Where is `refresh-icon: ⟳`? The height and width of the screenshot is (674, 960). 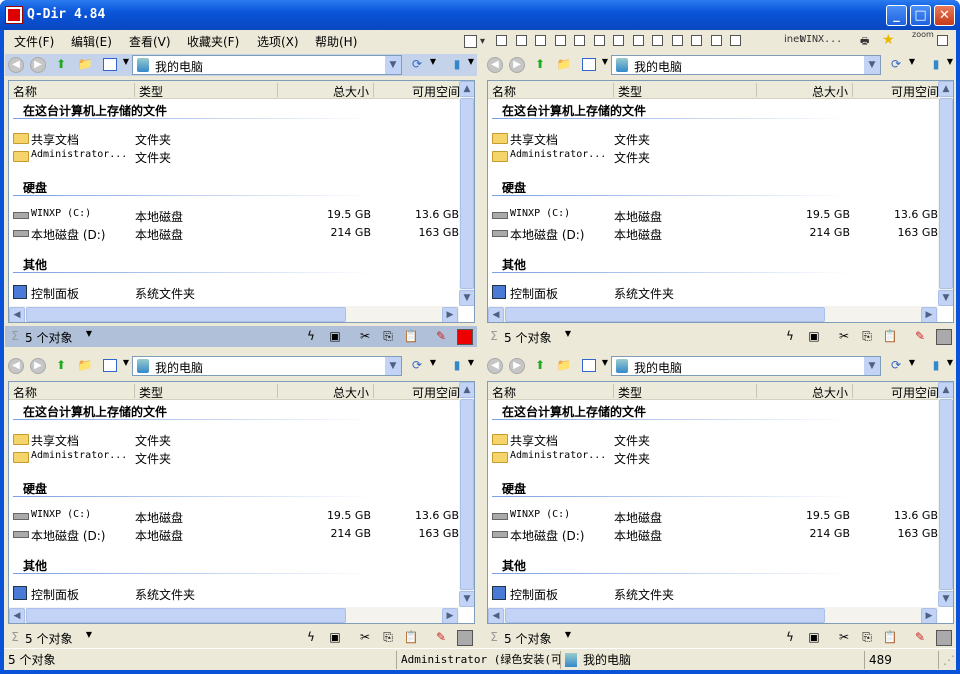
refresh-icon: ⟳ is located at coordinates (417, 366).